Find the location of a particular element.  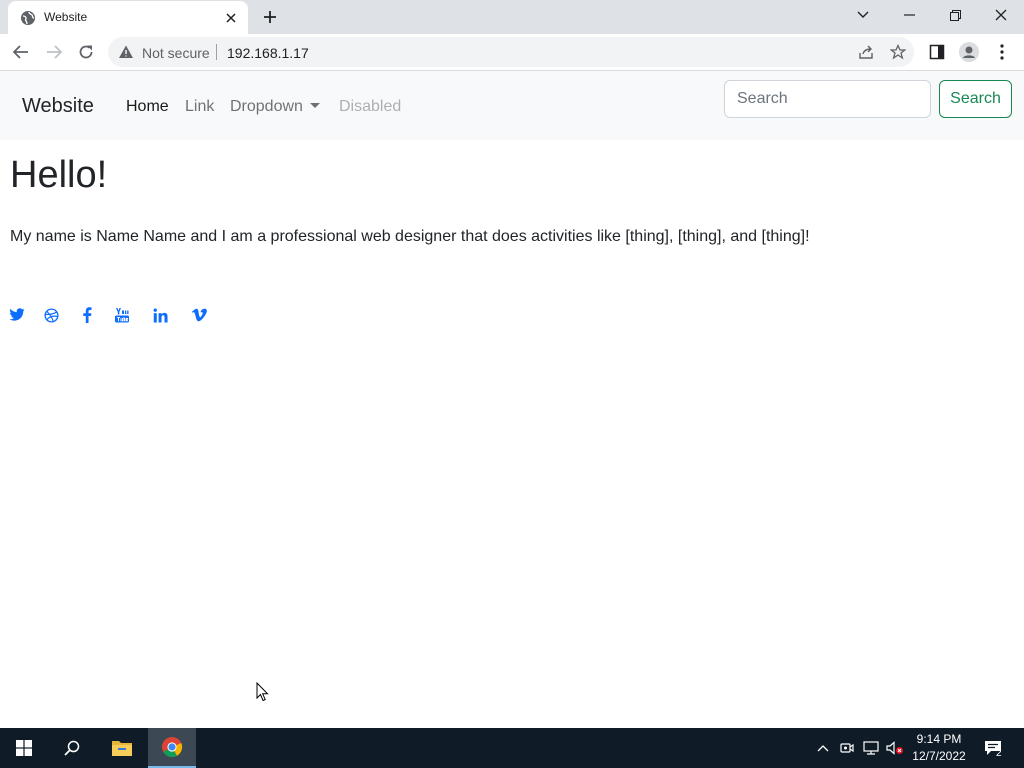

address-bar: Not secure 192.168.1.17 is located at coordinates (511, 52).